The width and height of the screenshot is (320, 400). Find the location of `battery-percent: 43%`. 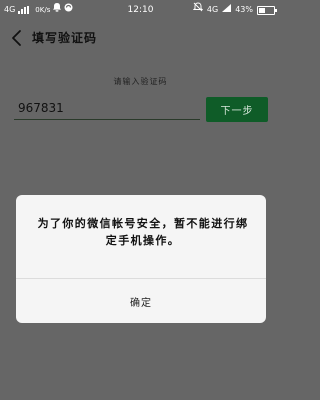

battery-percent: 43% is located at coordinates (244, 9).